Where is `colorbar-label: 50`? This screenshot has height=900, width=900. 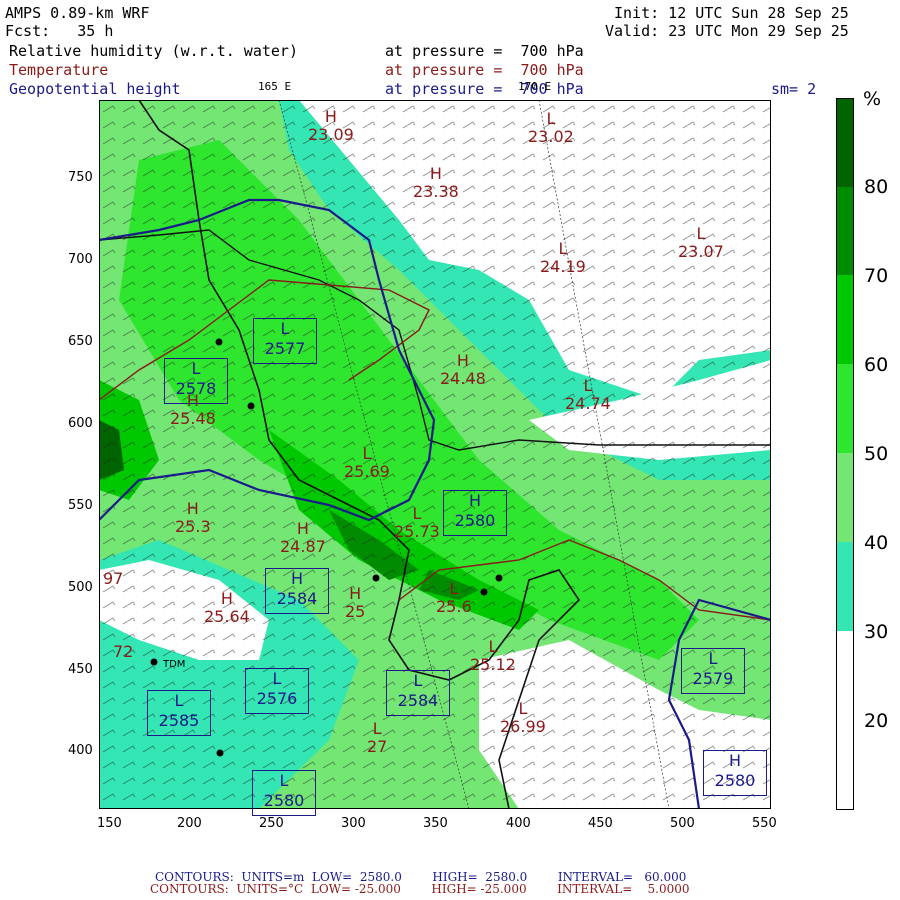 colorbar-label: 50 is located at coordinates (876, 454).